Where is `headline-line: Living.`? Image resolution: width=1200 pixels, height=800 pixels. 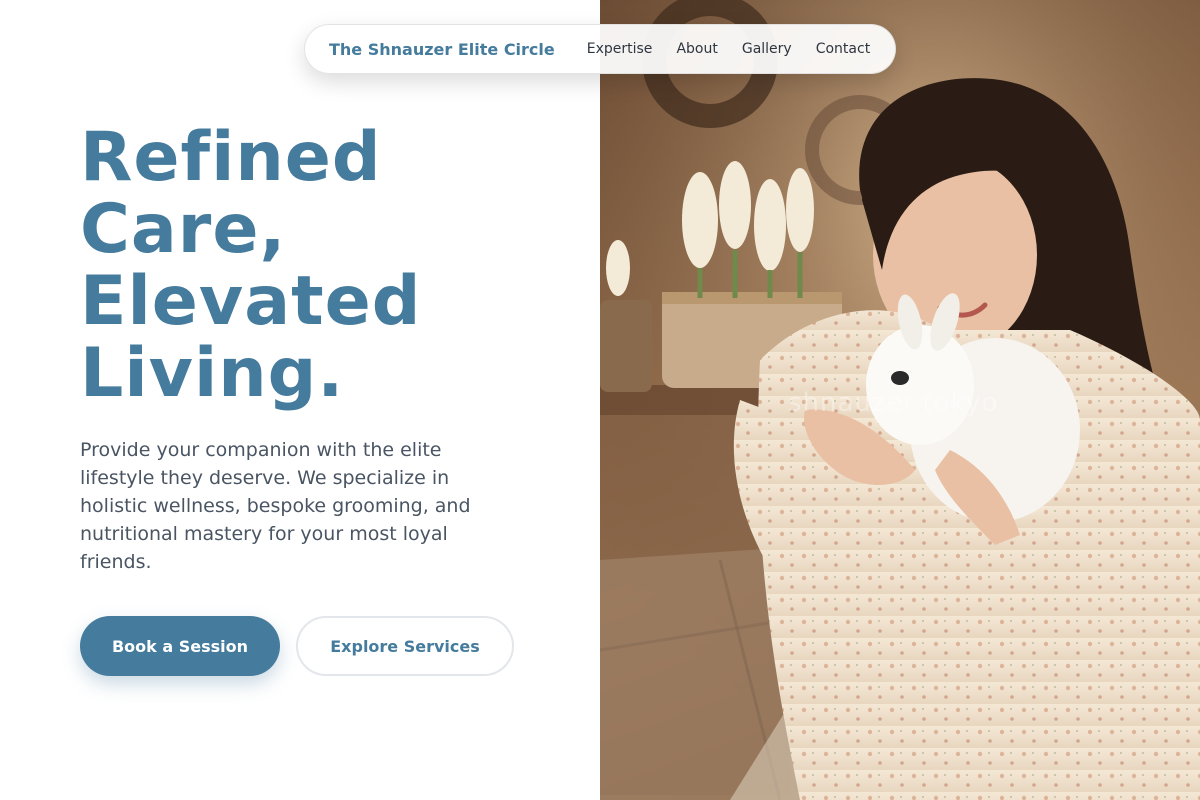 headline-line: Living. is located at coordinates (212, 373).